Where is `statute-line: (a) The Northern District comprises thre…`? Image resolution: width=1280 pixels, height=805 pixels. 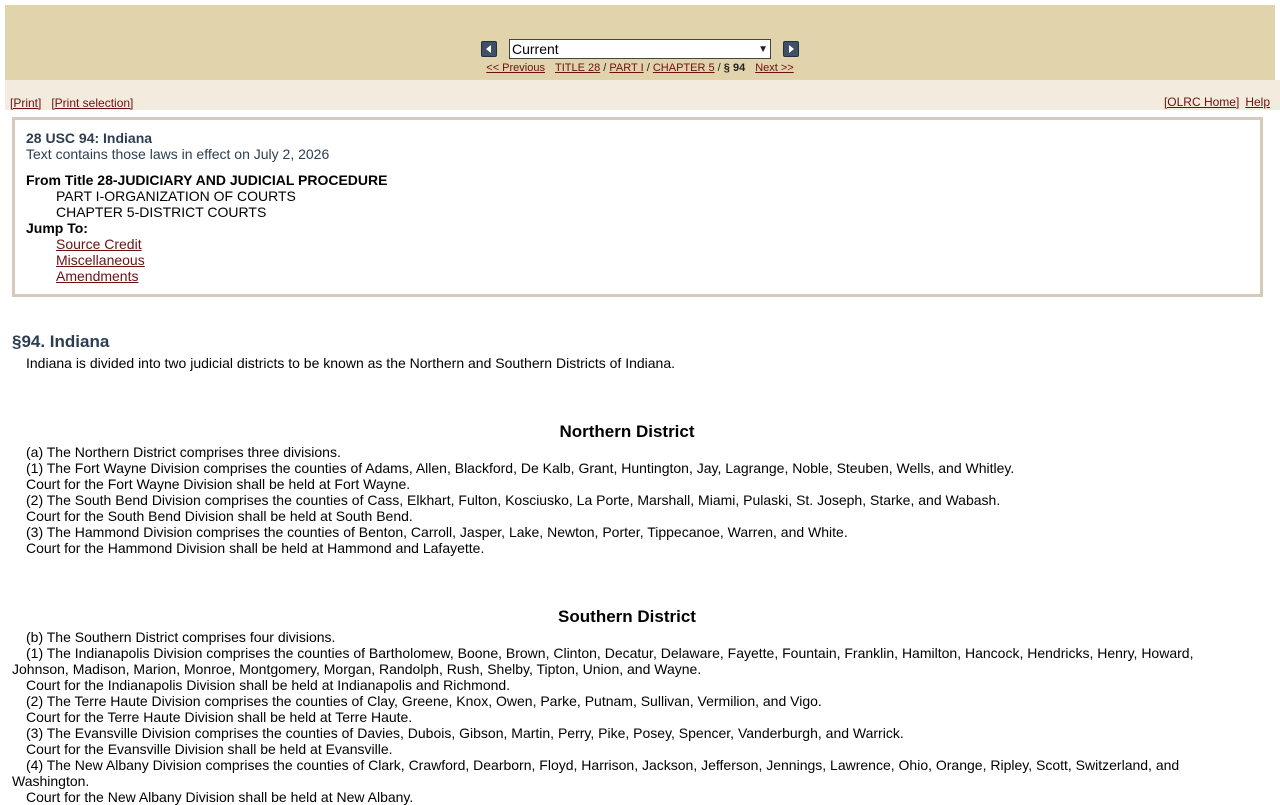
statute-line: (a) The Northern District comprises thre… is located at coordinates (183, 452).